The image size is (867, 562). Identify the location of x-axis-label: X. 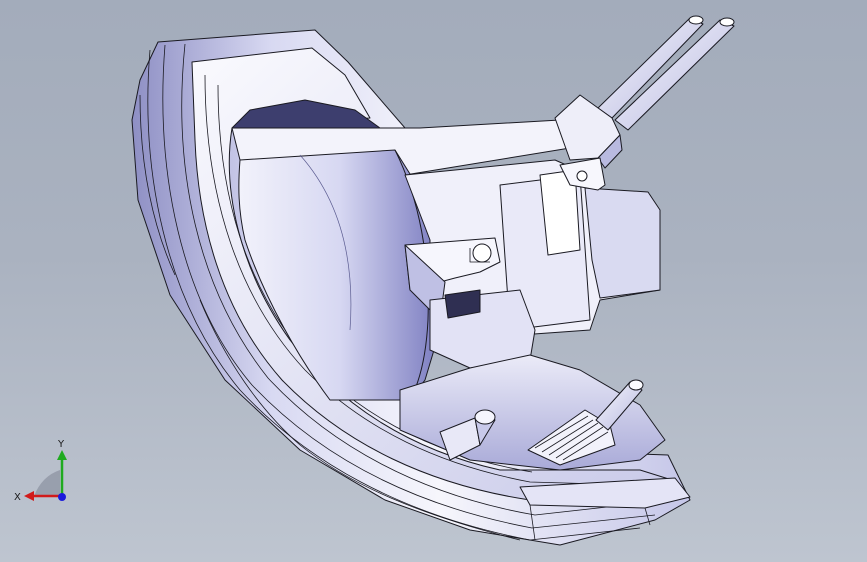
(17, 497).